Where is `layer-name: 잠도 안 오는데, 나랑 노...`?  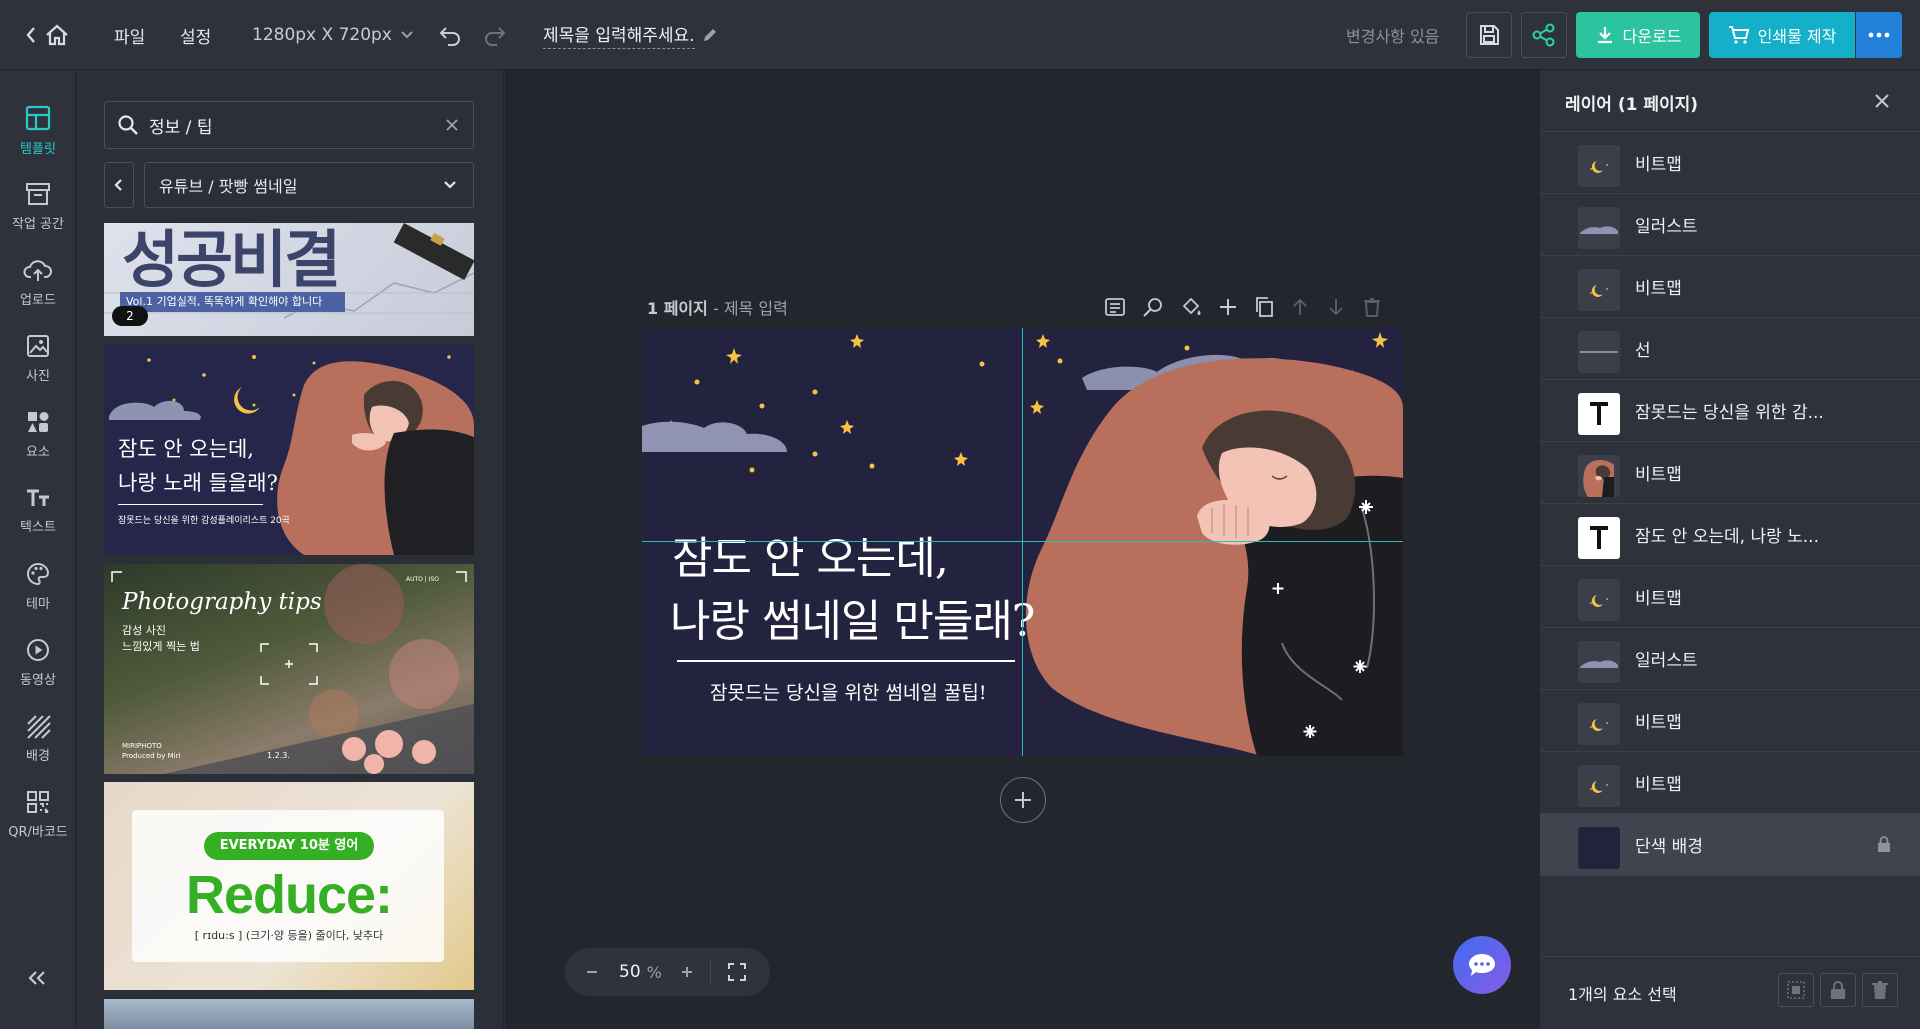 layer-name: 잠도 안 오는데, 나랑 노... is located at coordinates (1727, 537).